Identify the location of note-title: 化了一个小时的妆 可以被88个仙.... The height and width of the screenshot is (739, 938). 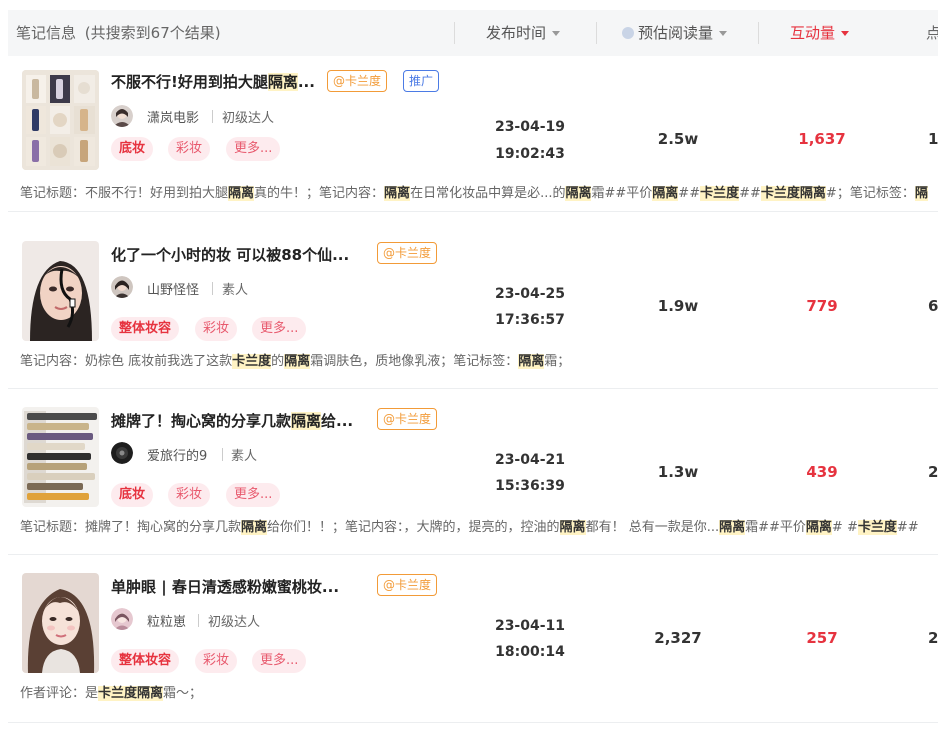
(230, 254).